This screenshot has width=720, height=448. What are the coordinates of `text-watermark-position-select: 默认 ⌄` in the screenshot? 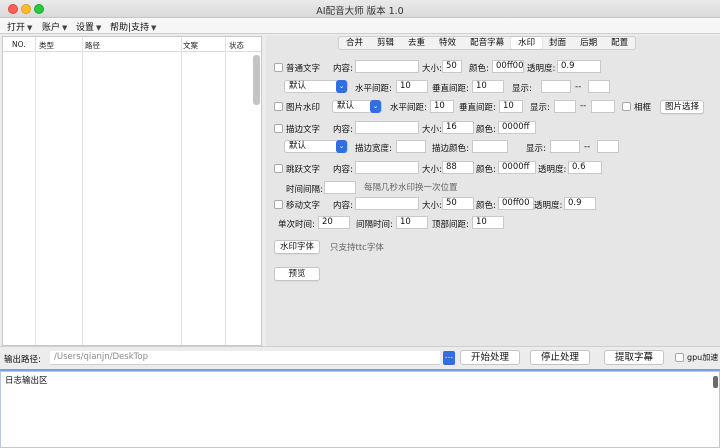 It's located at (316, 86).